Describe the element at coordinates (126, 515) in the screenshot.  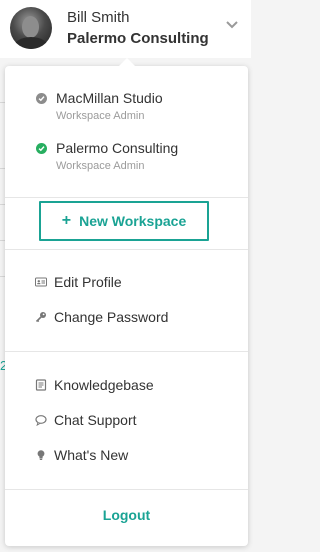
I see `logout-link: Logout` at that location.